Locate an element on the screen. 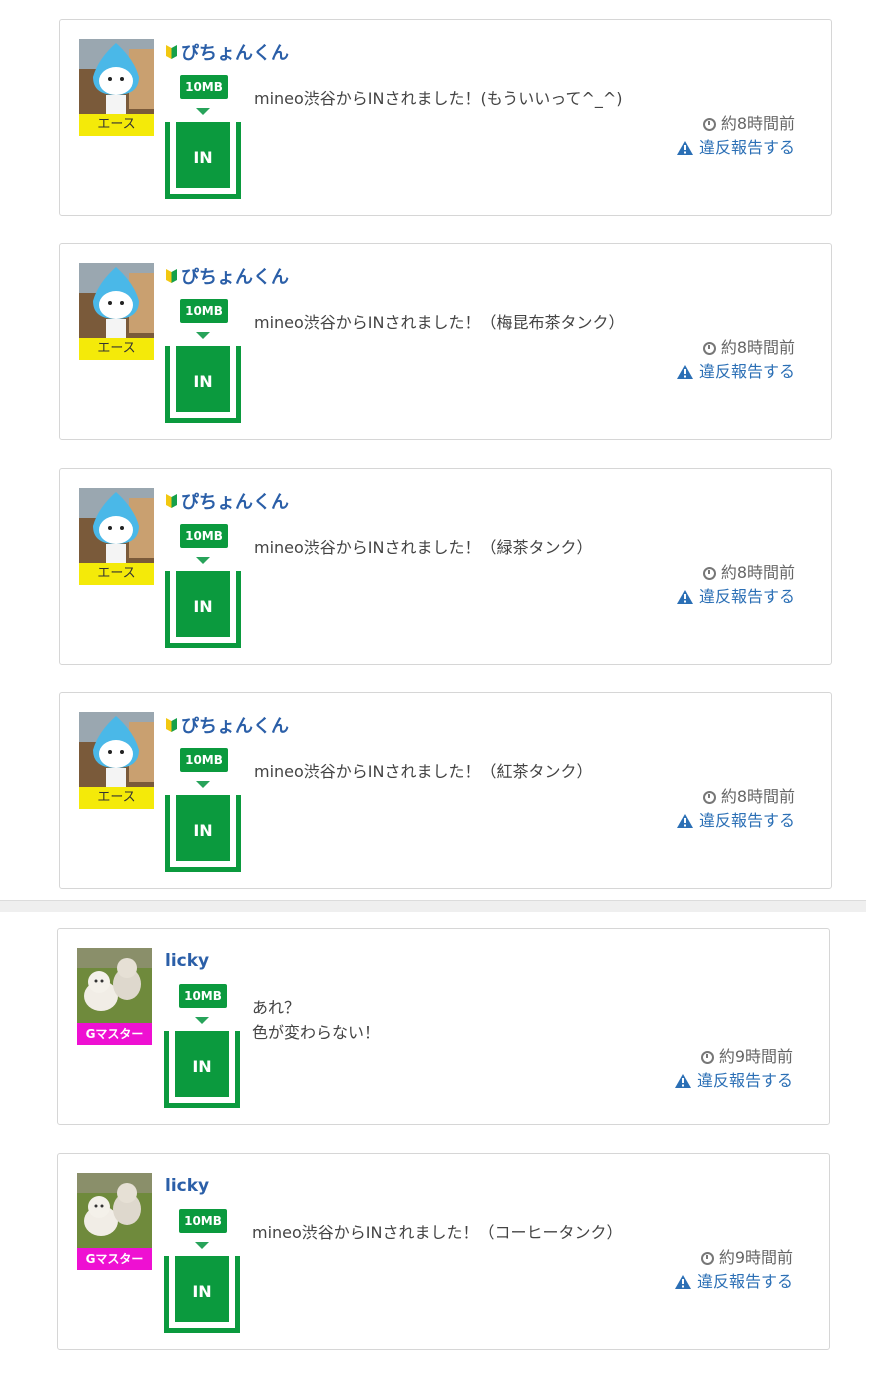  post-message: mineo渋谷からINされました！（紅茶タンク） is located at coordinates (423, 771).